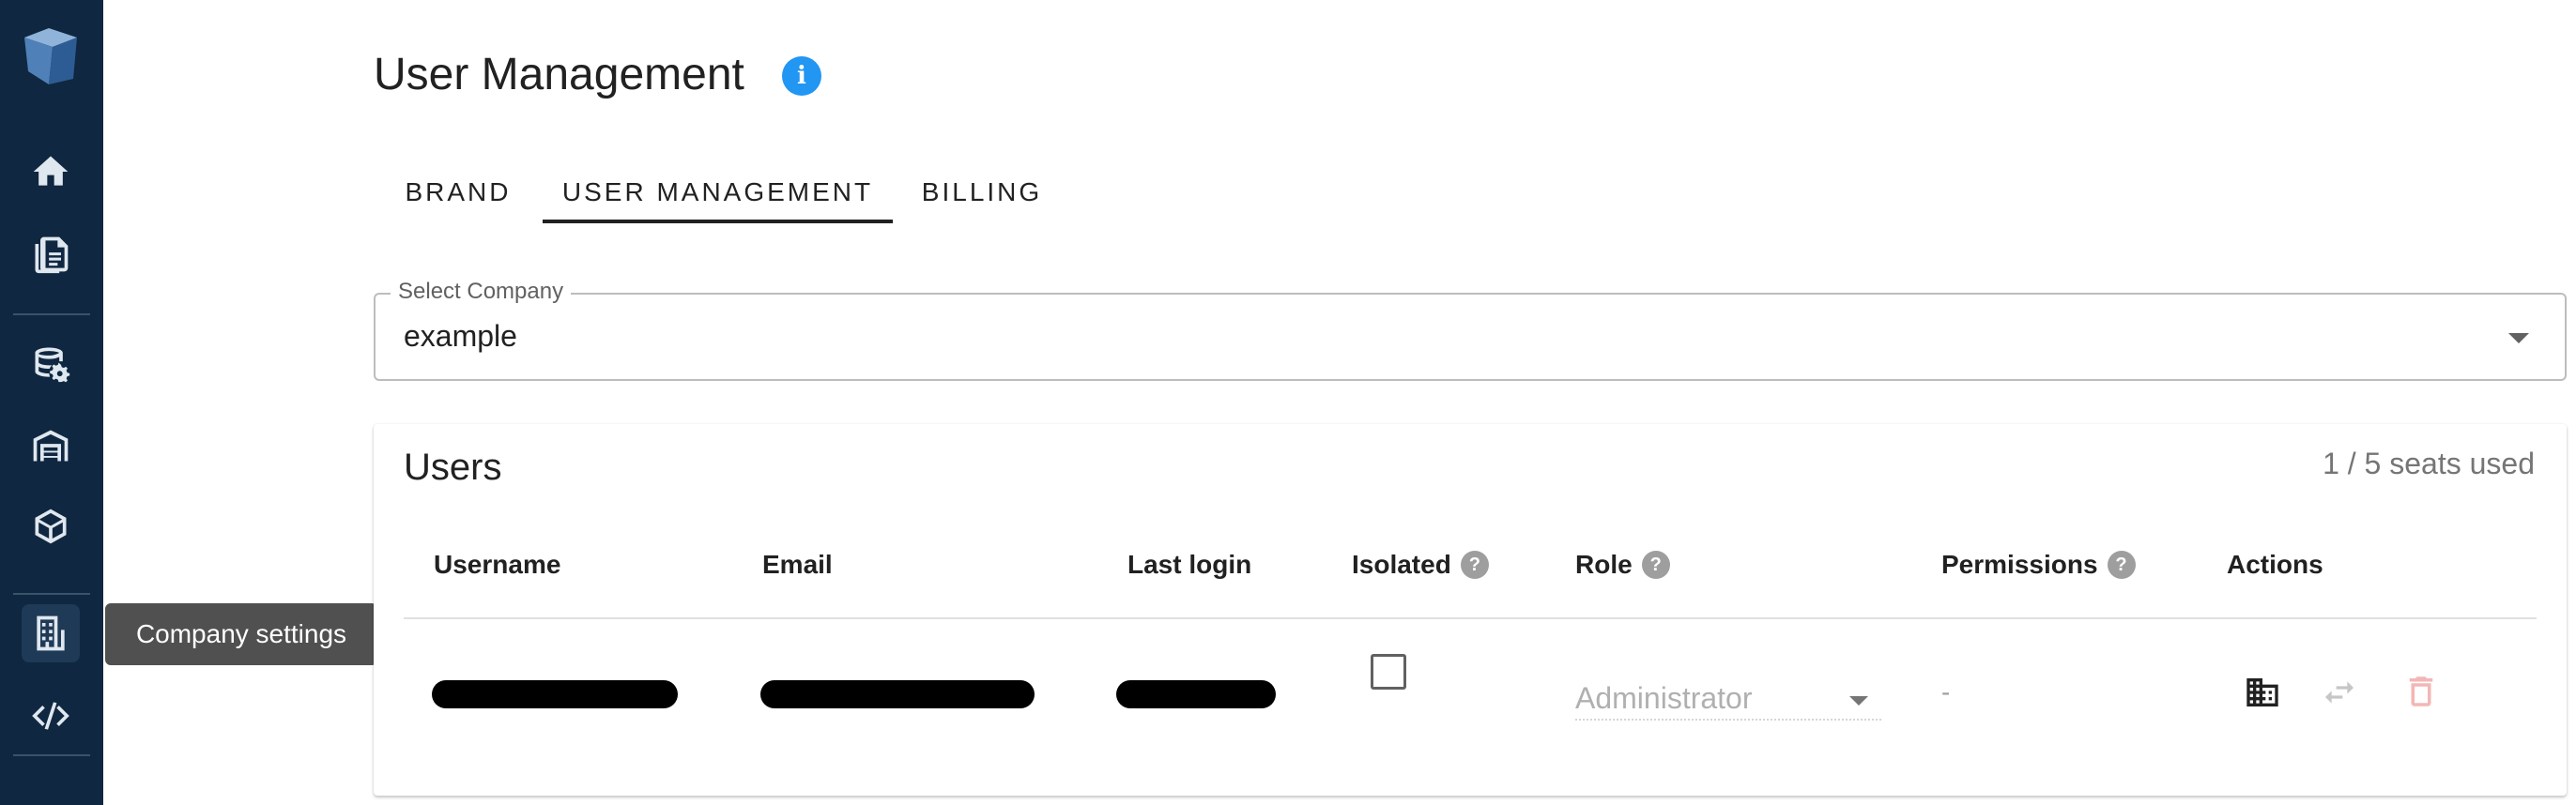 The image size is (2576, 805). What do you see at coordinates (2421, 691) in the screenshot?
I see `delete-icon` at bounding box center [2421, 691].